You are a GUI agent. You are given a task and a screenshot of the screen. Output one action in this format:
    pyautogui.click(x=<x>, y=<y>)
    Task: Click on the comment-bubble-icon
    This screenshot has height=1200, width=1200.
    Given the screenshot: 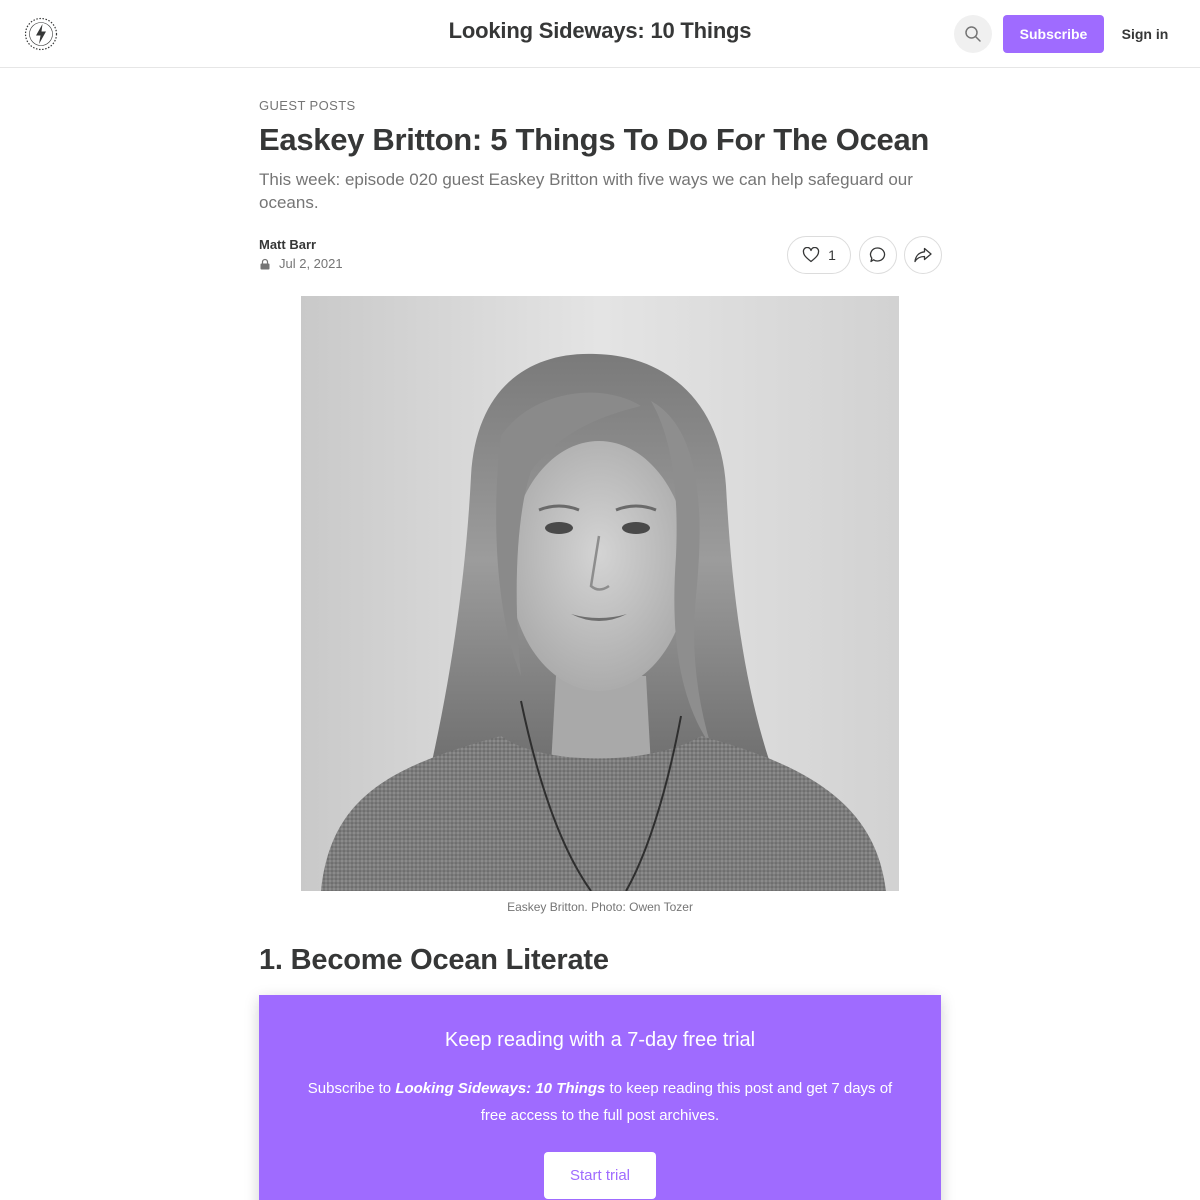 What is the action you would take?
    pyautogui.click(x=877, y=255)
    